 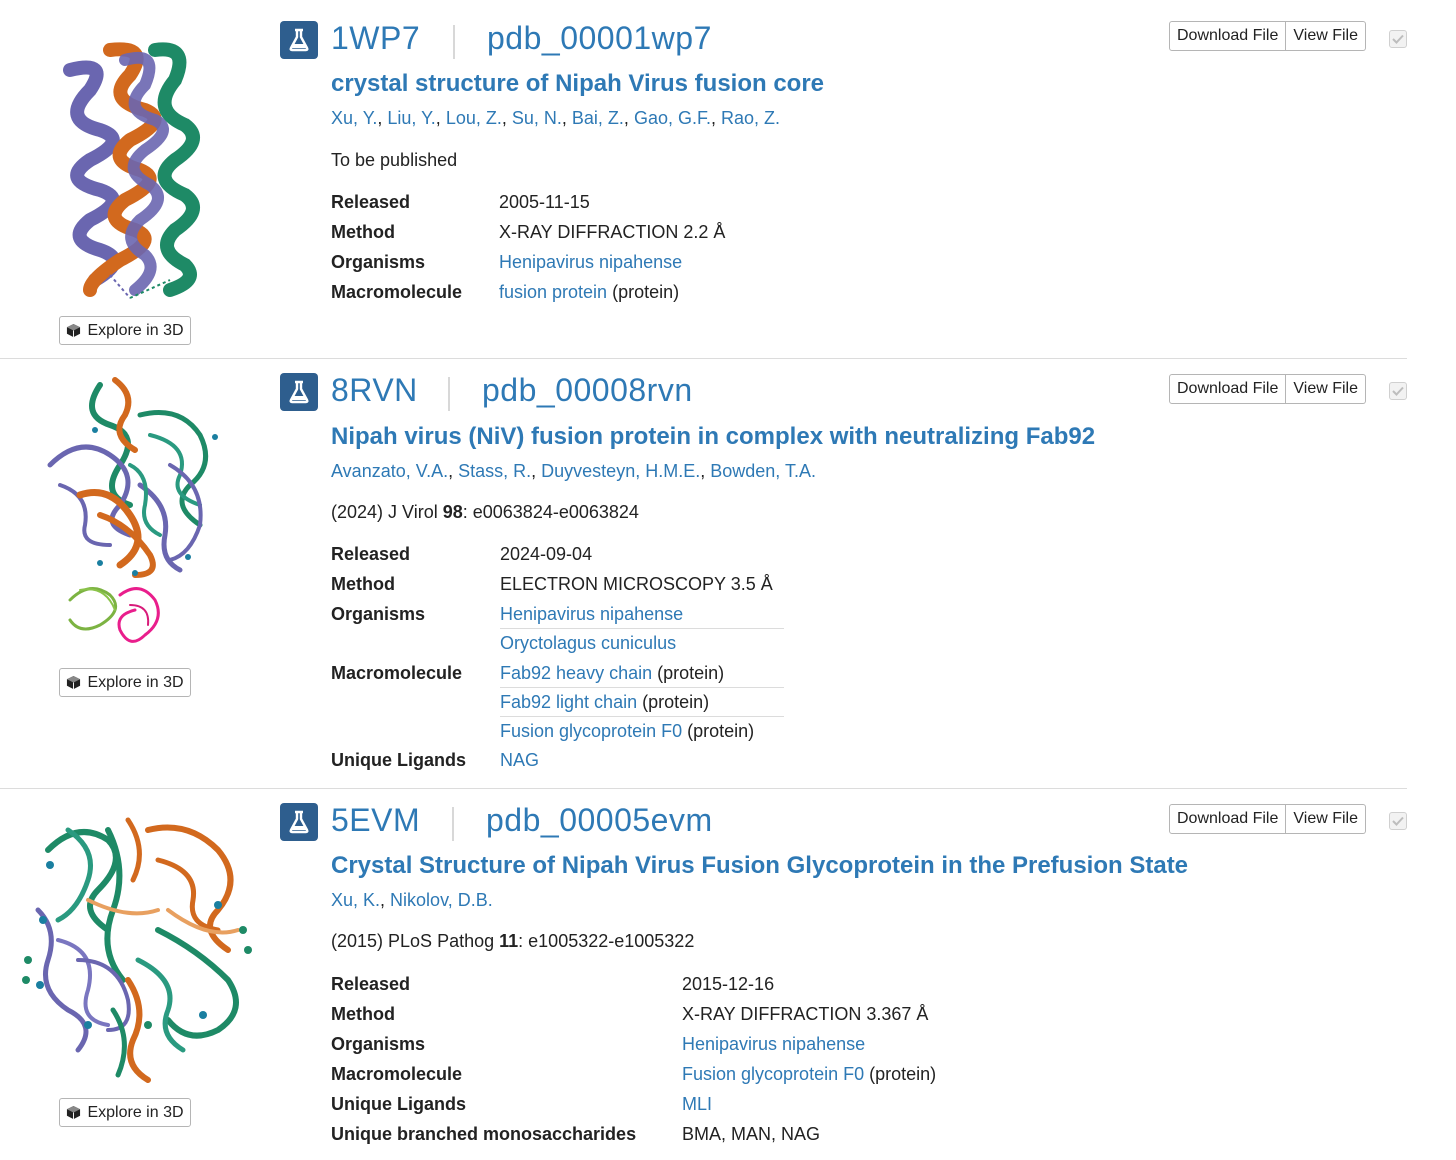 What do you see at coordinates (728, 984) in the screenshot?
I see `released-value: 2015-12-16` at bounding box center [728, 984].